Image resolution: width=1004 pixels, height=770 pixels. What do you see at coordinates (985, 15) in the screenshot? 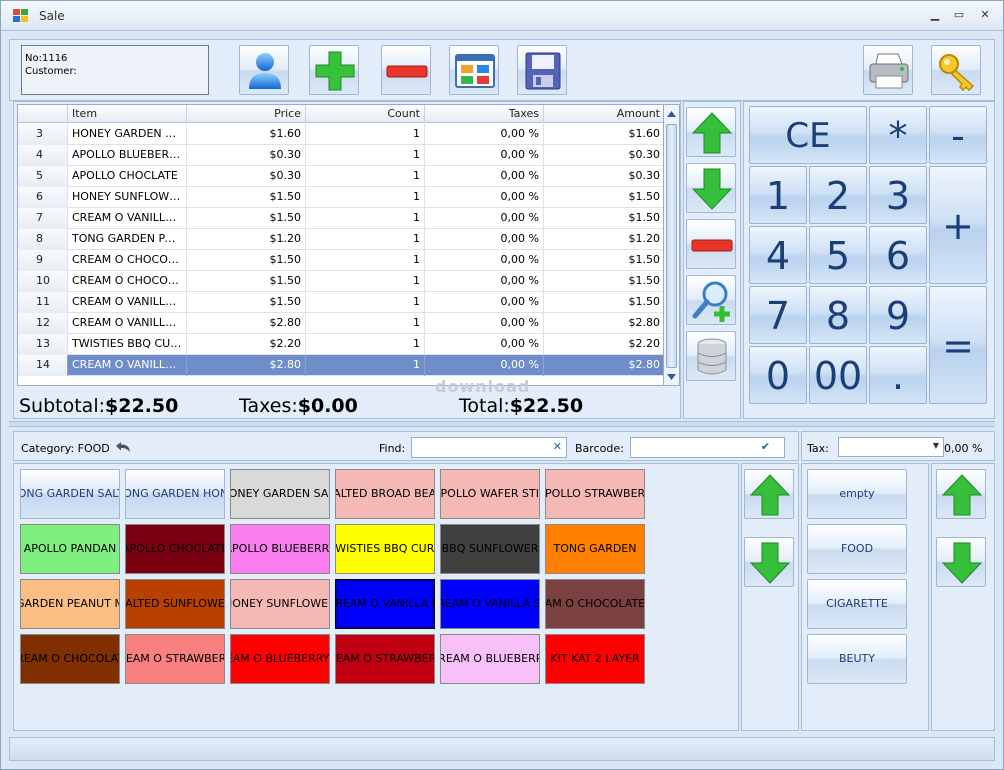
I see `close-icon: ✕` at bounding box center [985, 15].